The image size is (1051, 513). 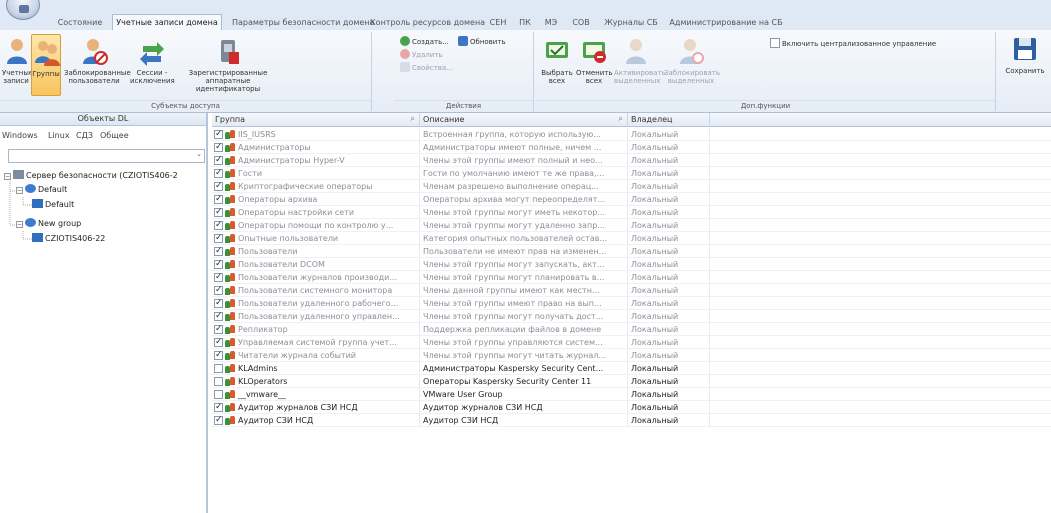 What do you see at coordinates (23, 10) in the screenshot?
I see `app-menu-button` at bounding box center [23, 10].